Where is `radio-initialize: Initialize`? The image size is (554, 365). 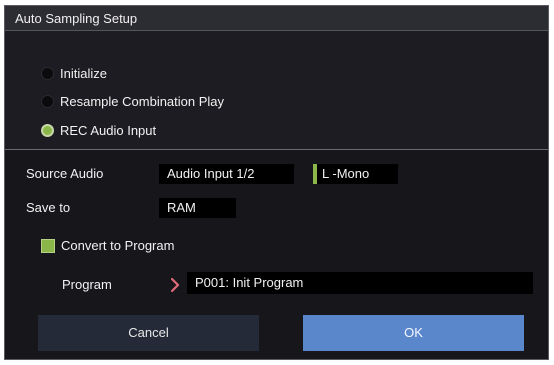
radio-initialize: Initialize is located at coordinates (74, 73).